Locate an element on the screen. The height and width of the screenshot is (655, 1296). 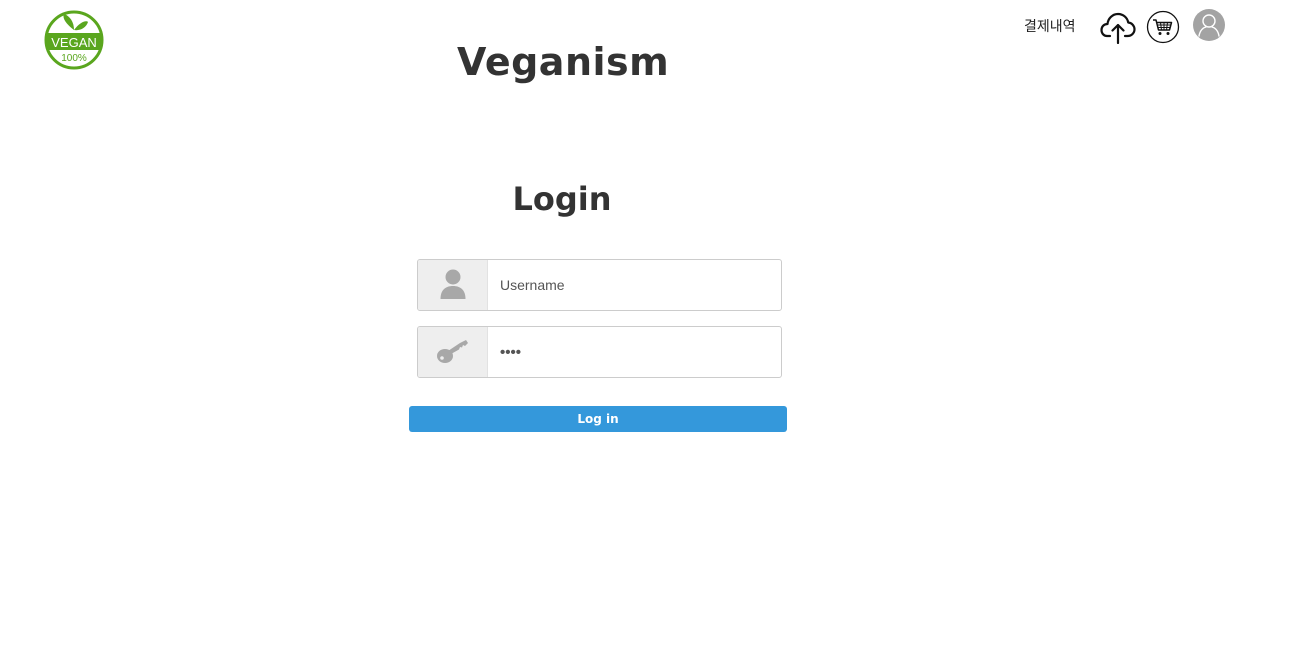
password-input is located at coordinates (634, 352).